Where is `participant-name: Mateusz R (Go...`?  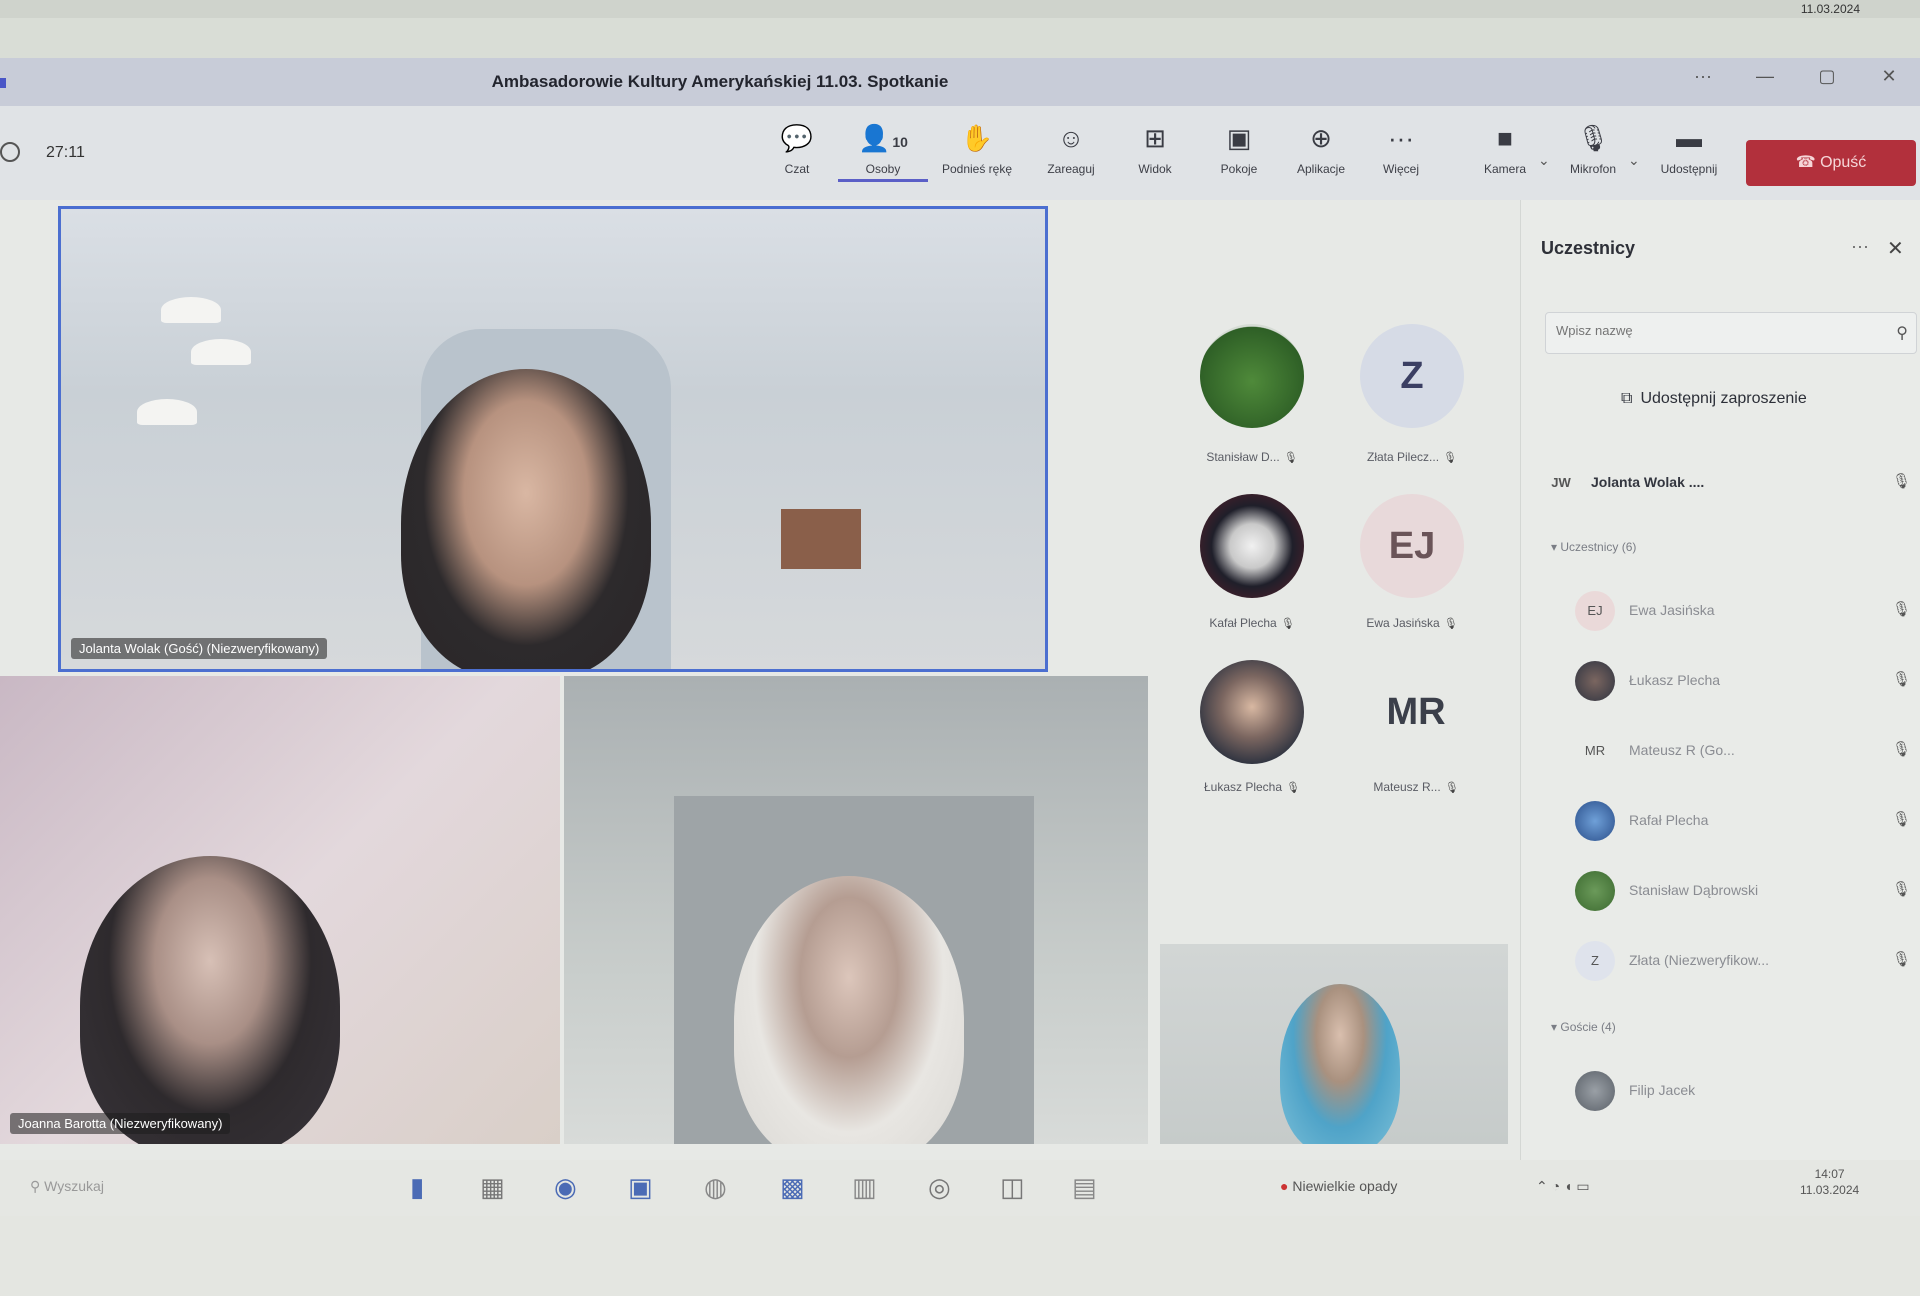 participant-name: Mateusz R (Go... is located at coordinates (1682, 750).